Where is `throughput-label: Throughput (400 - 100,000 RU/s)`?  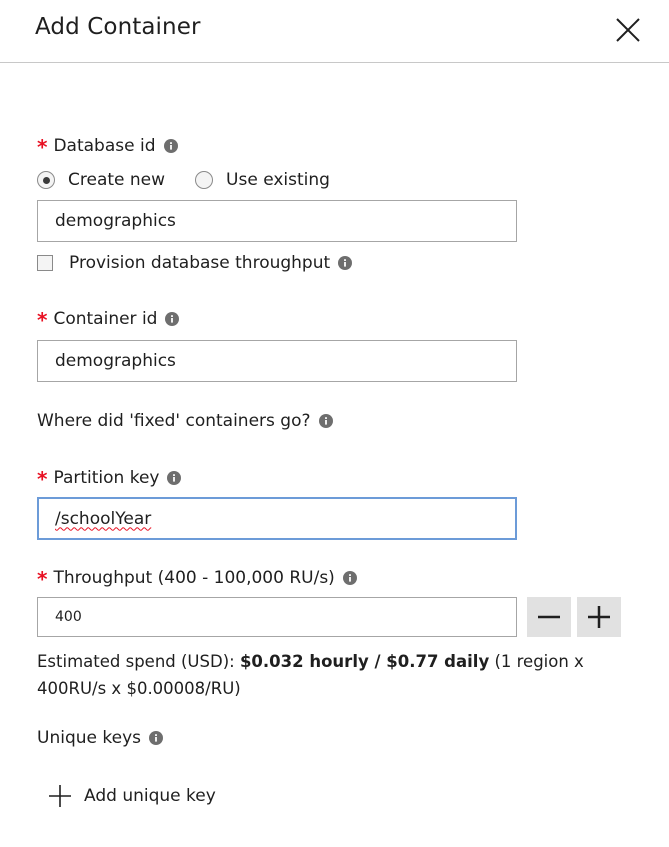
throughput-label: Throughput (400 - 100,000 RU/s) is located at coordinates (194, 578).